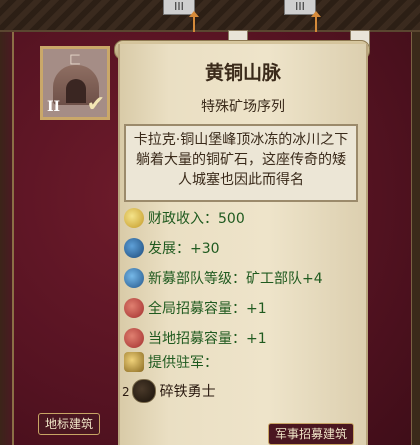  Describe the element at coordinates (143, 391) in the screenshot. I see `ironbreaker-unit-icon` at that location.